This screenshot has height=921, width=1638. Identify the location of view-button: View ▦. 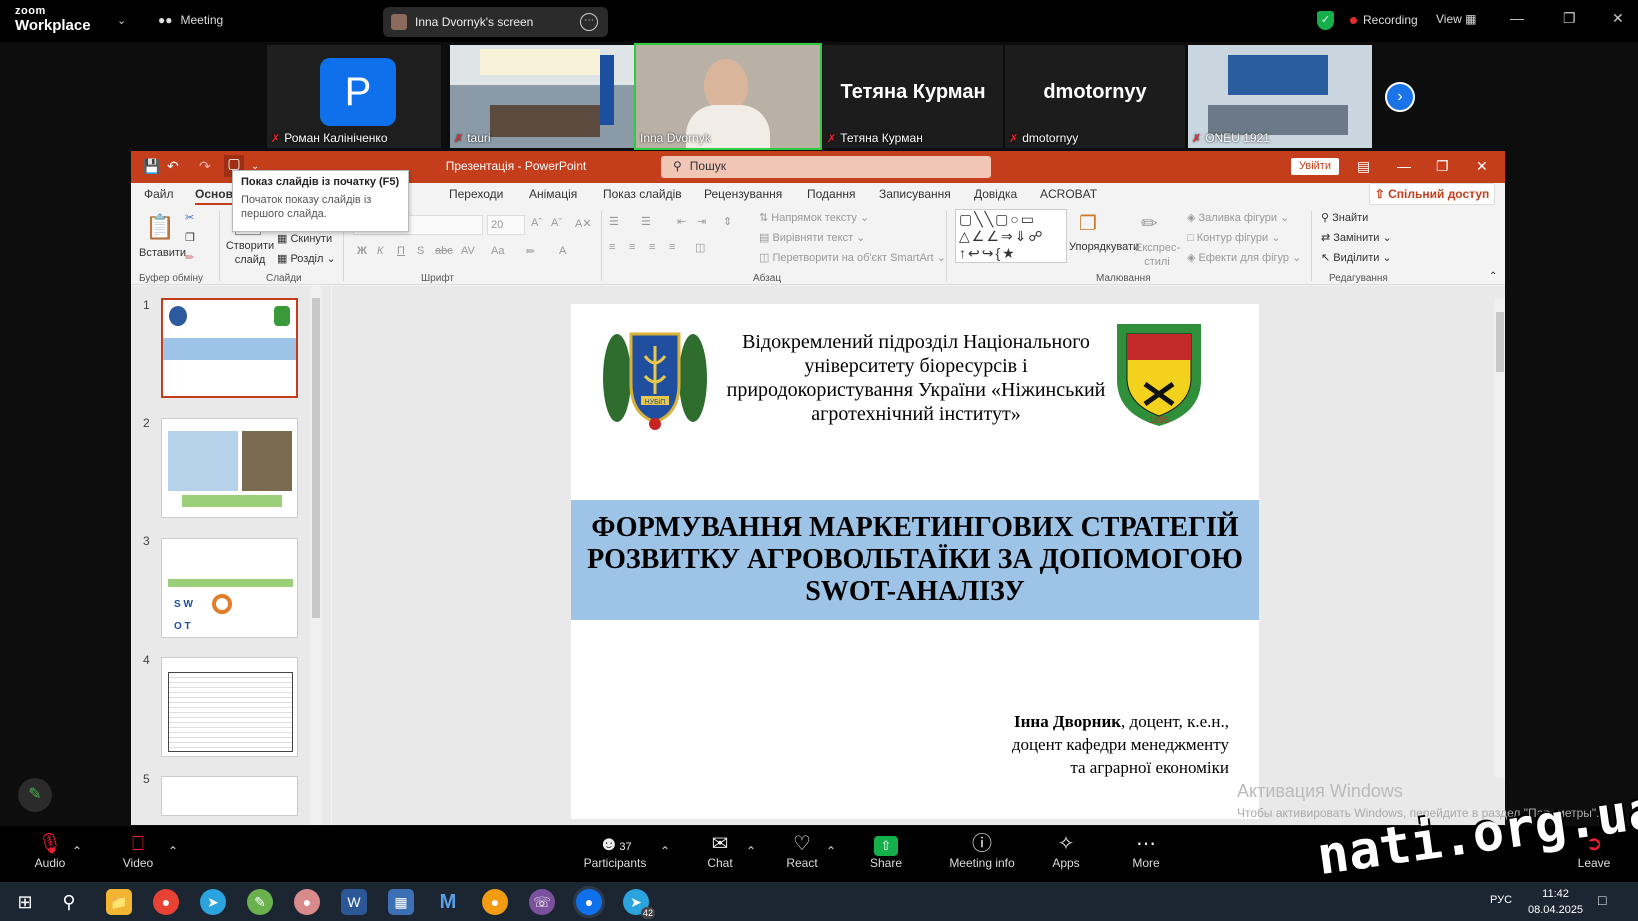
(1456, 19).